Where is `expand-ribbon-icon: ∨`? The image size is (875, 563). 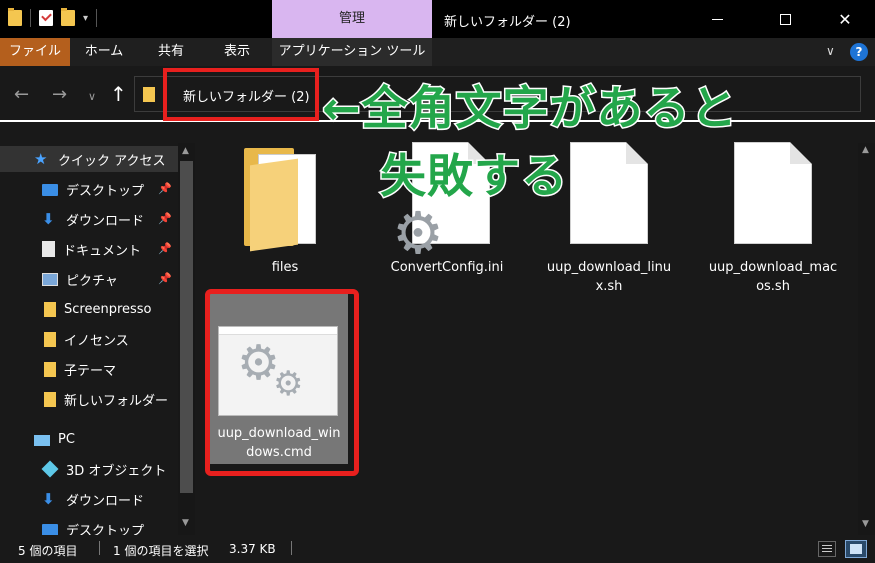 expand-ribbon-icon: ∨ is located at coordinates (830, 51).